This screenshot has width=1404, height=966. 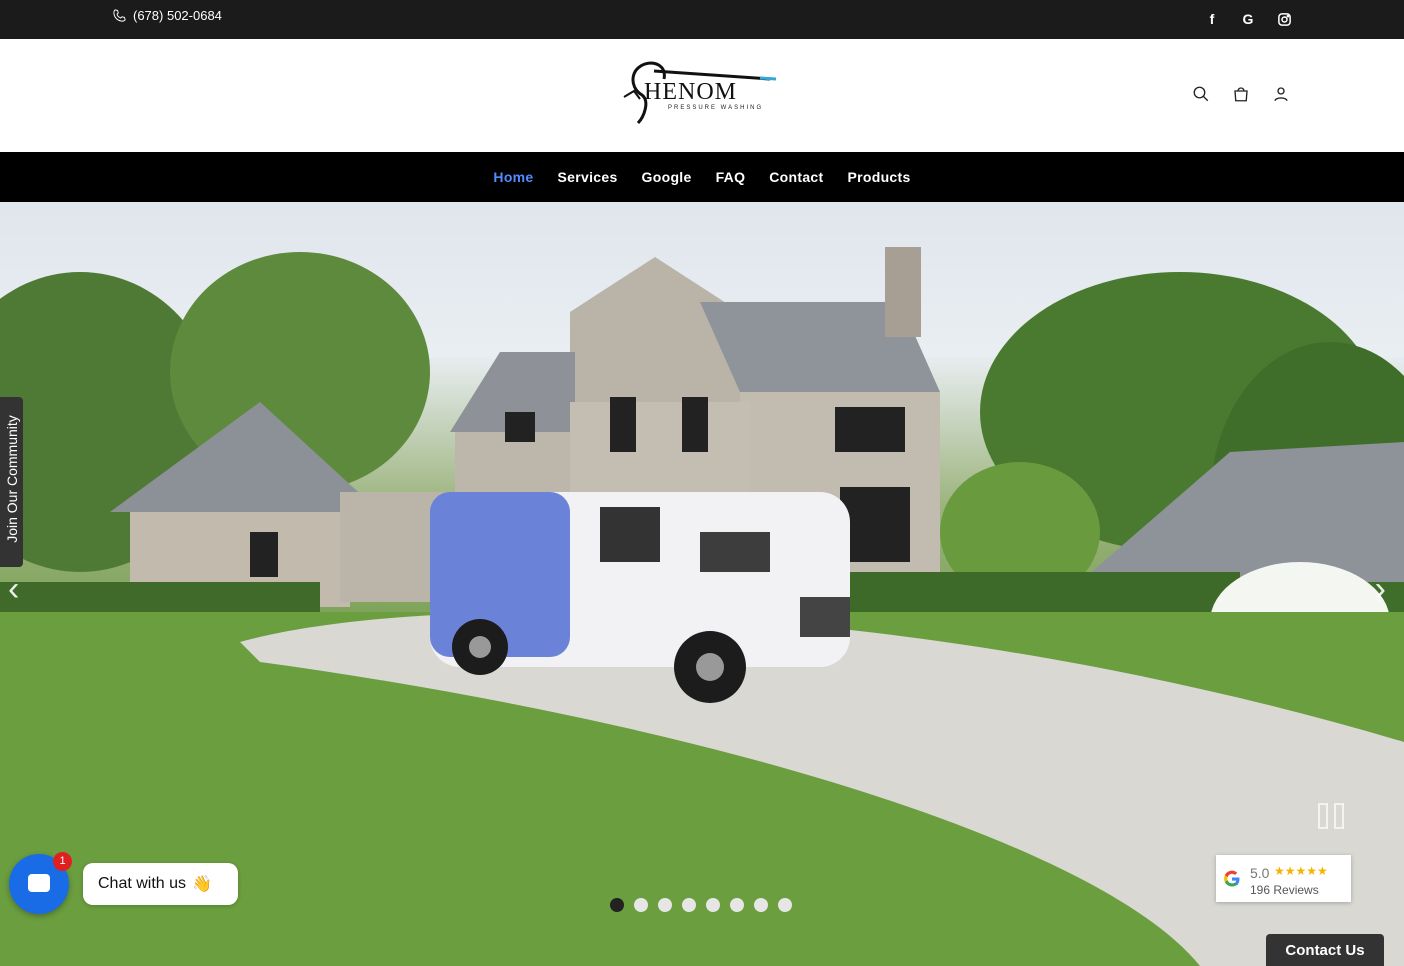 What do you see at coordinates (667, 177) in the screenshot?
I see `nav-google: Google` at bounding box center [667, 177].